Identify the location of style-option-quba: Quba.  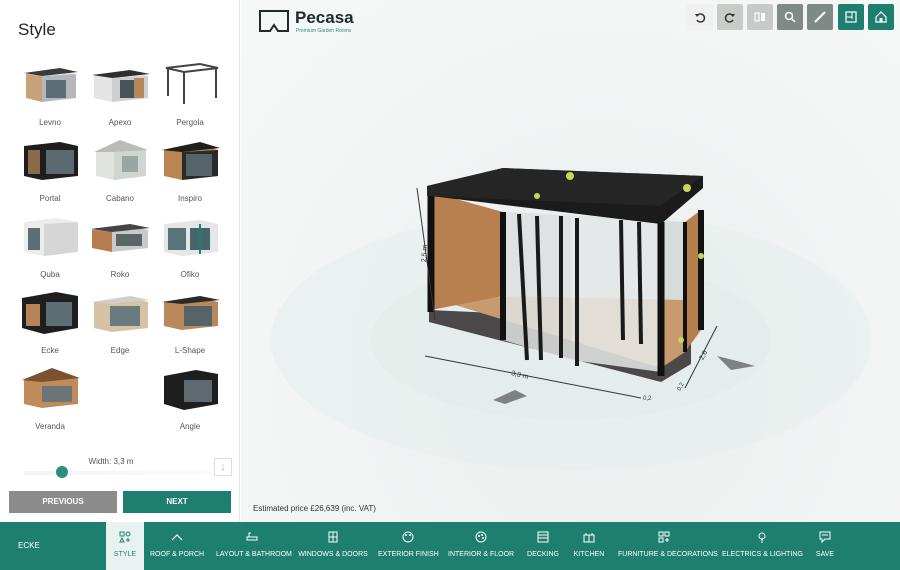
(50, 249).